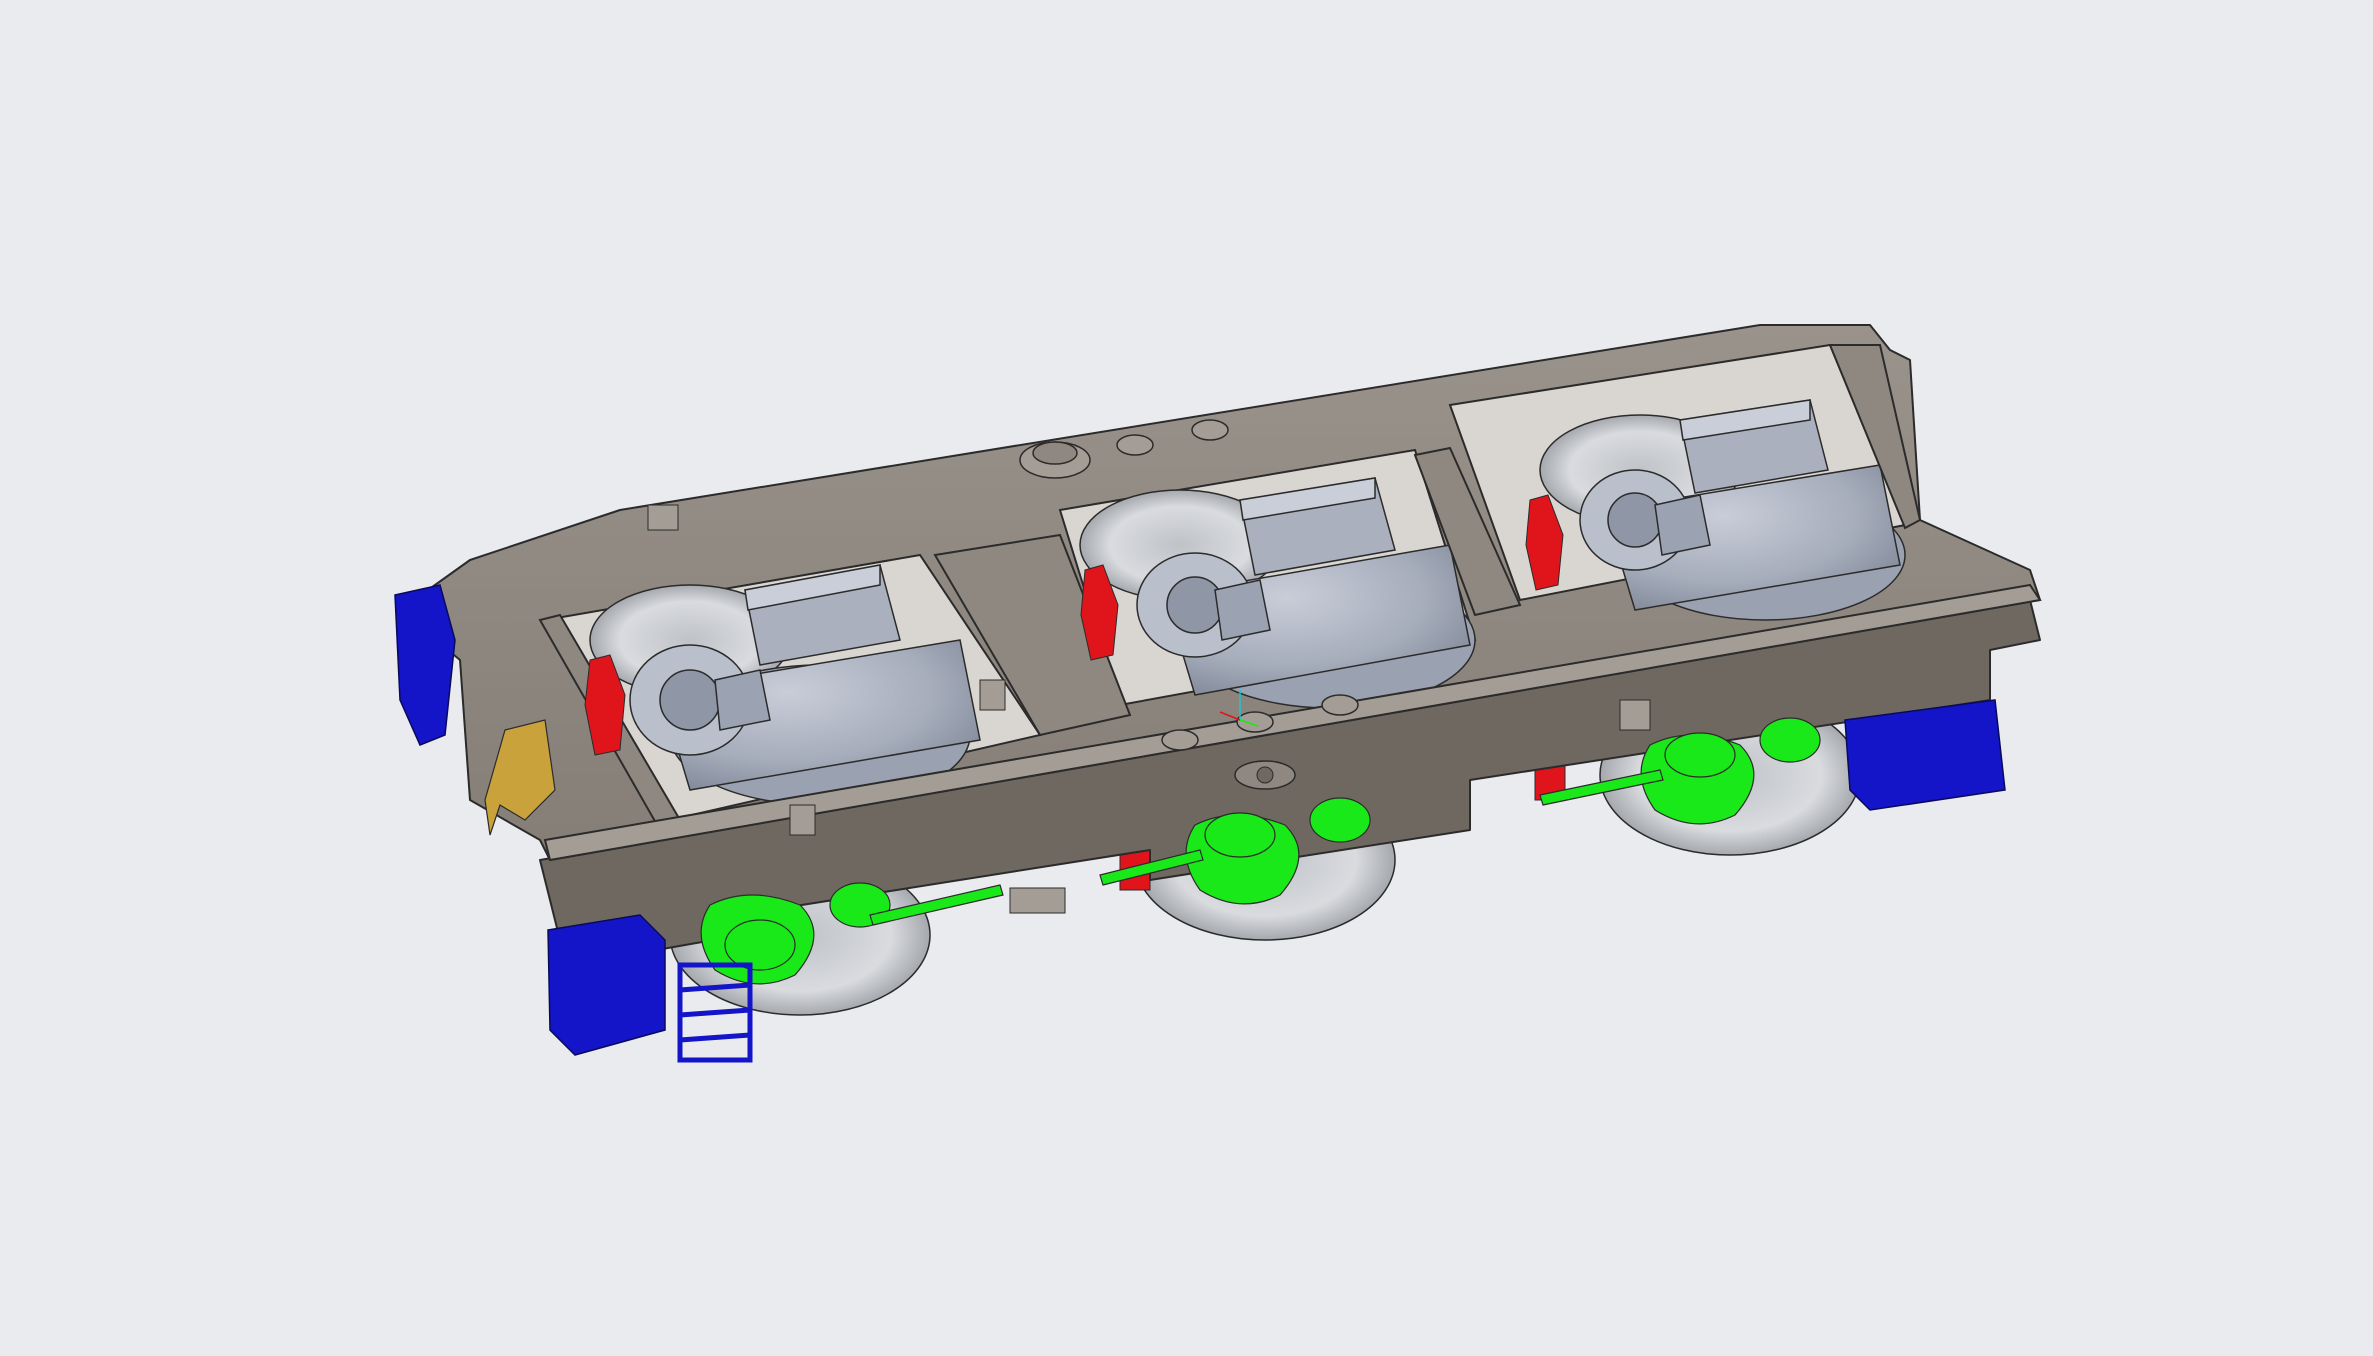  What do you see at coordinates (1925, 755) in the screenshot?
I see `buffer-right` at bounding box center [1925, 755].